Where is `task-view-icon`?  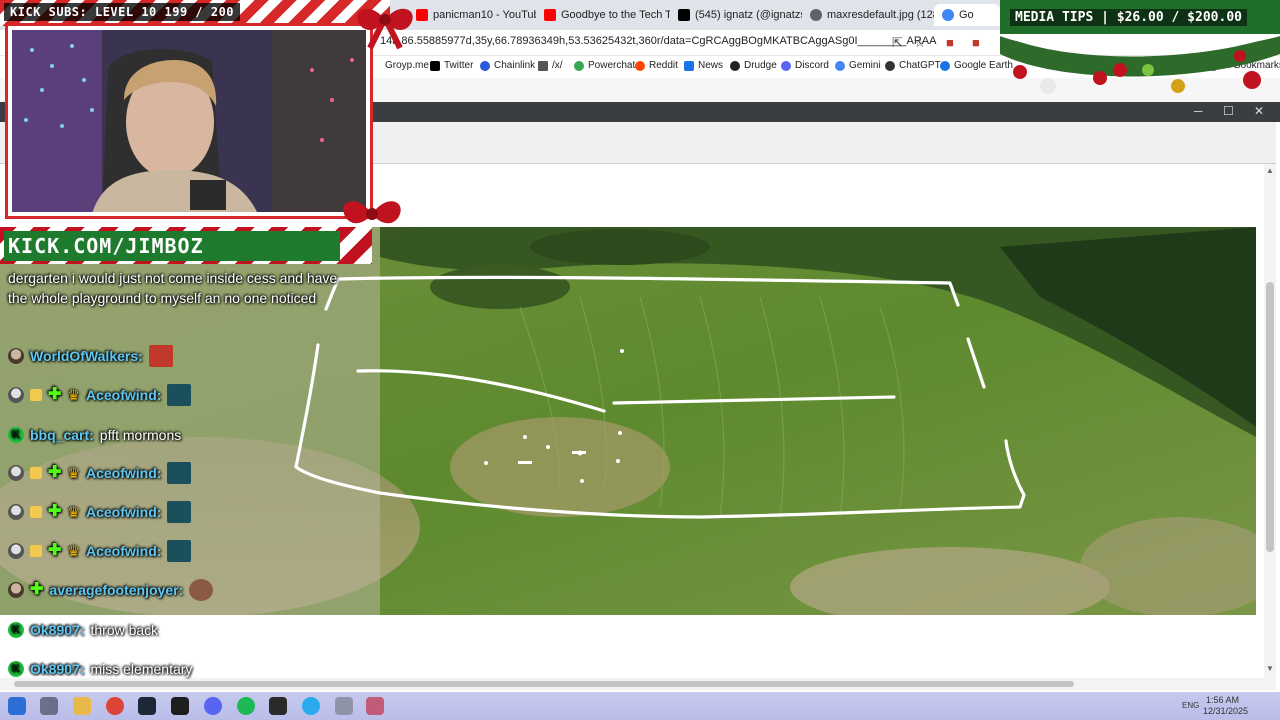 task-view-icon is located at coordinates (49, 706).